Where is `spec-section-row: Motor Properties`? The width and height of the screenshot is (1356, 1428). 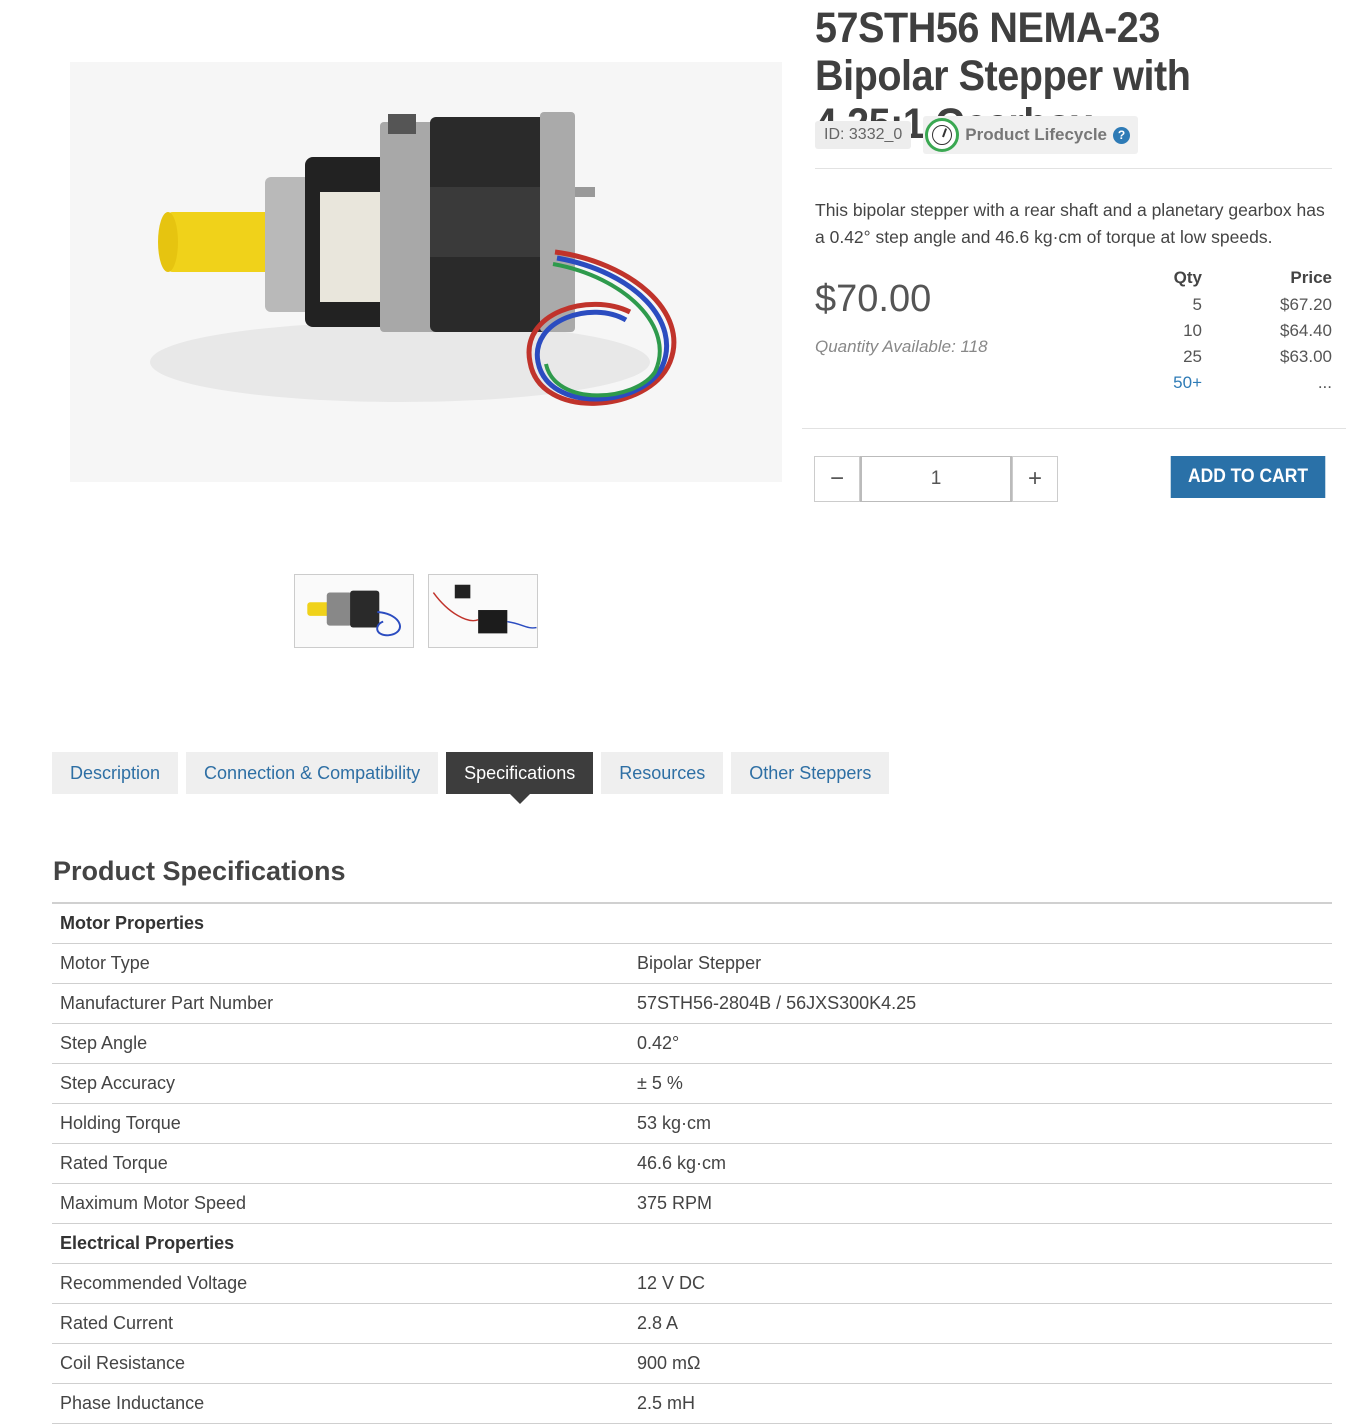 spec-section-row: Motor Properties is located at coordinates (692, 922).